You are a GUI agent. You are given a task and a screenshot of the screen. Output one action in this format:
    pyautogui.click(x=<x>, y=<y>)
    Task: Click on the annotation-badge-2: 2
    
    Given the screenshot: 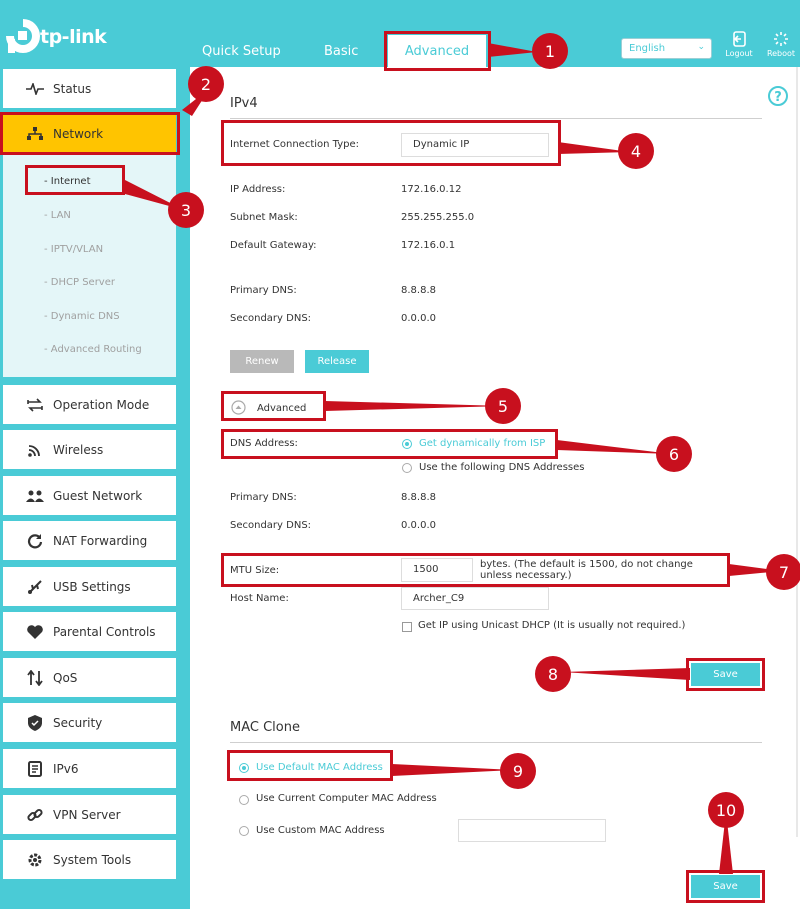 What is the action you would take?
    pyautogui.click(x=206, y=84)
    